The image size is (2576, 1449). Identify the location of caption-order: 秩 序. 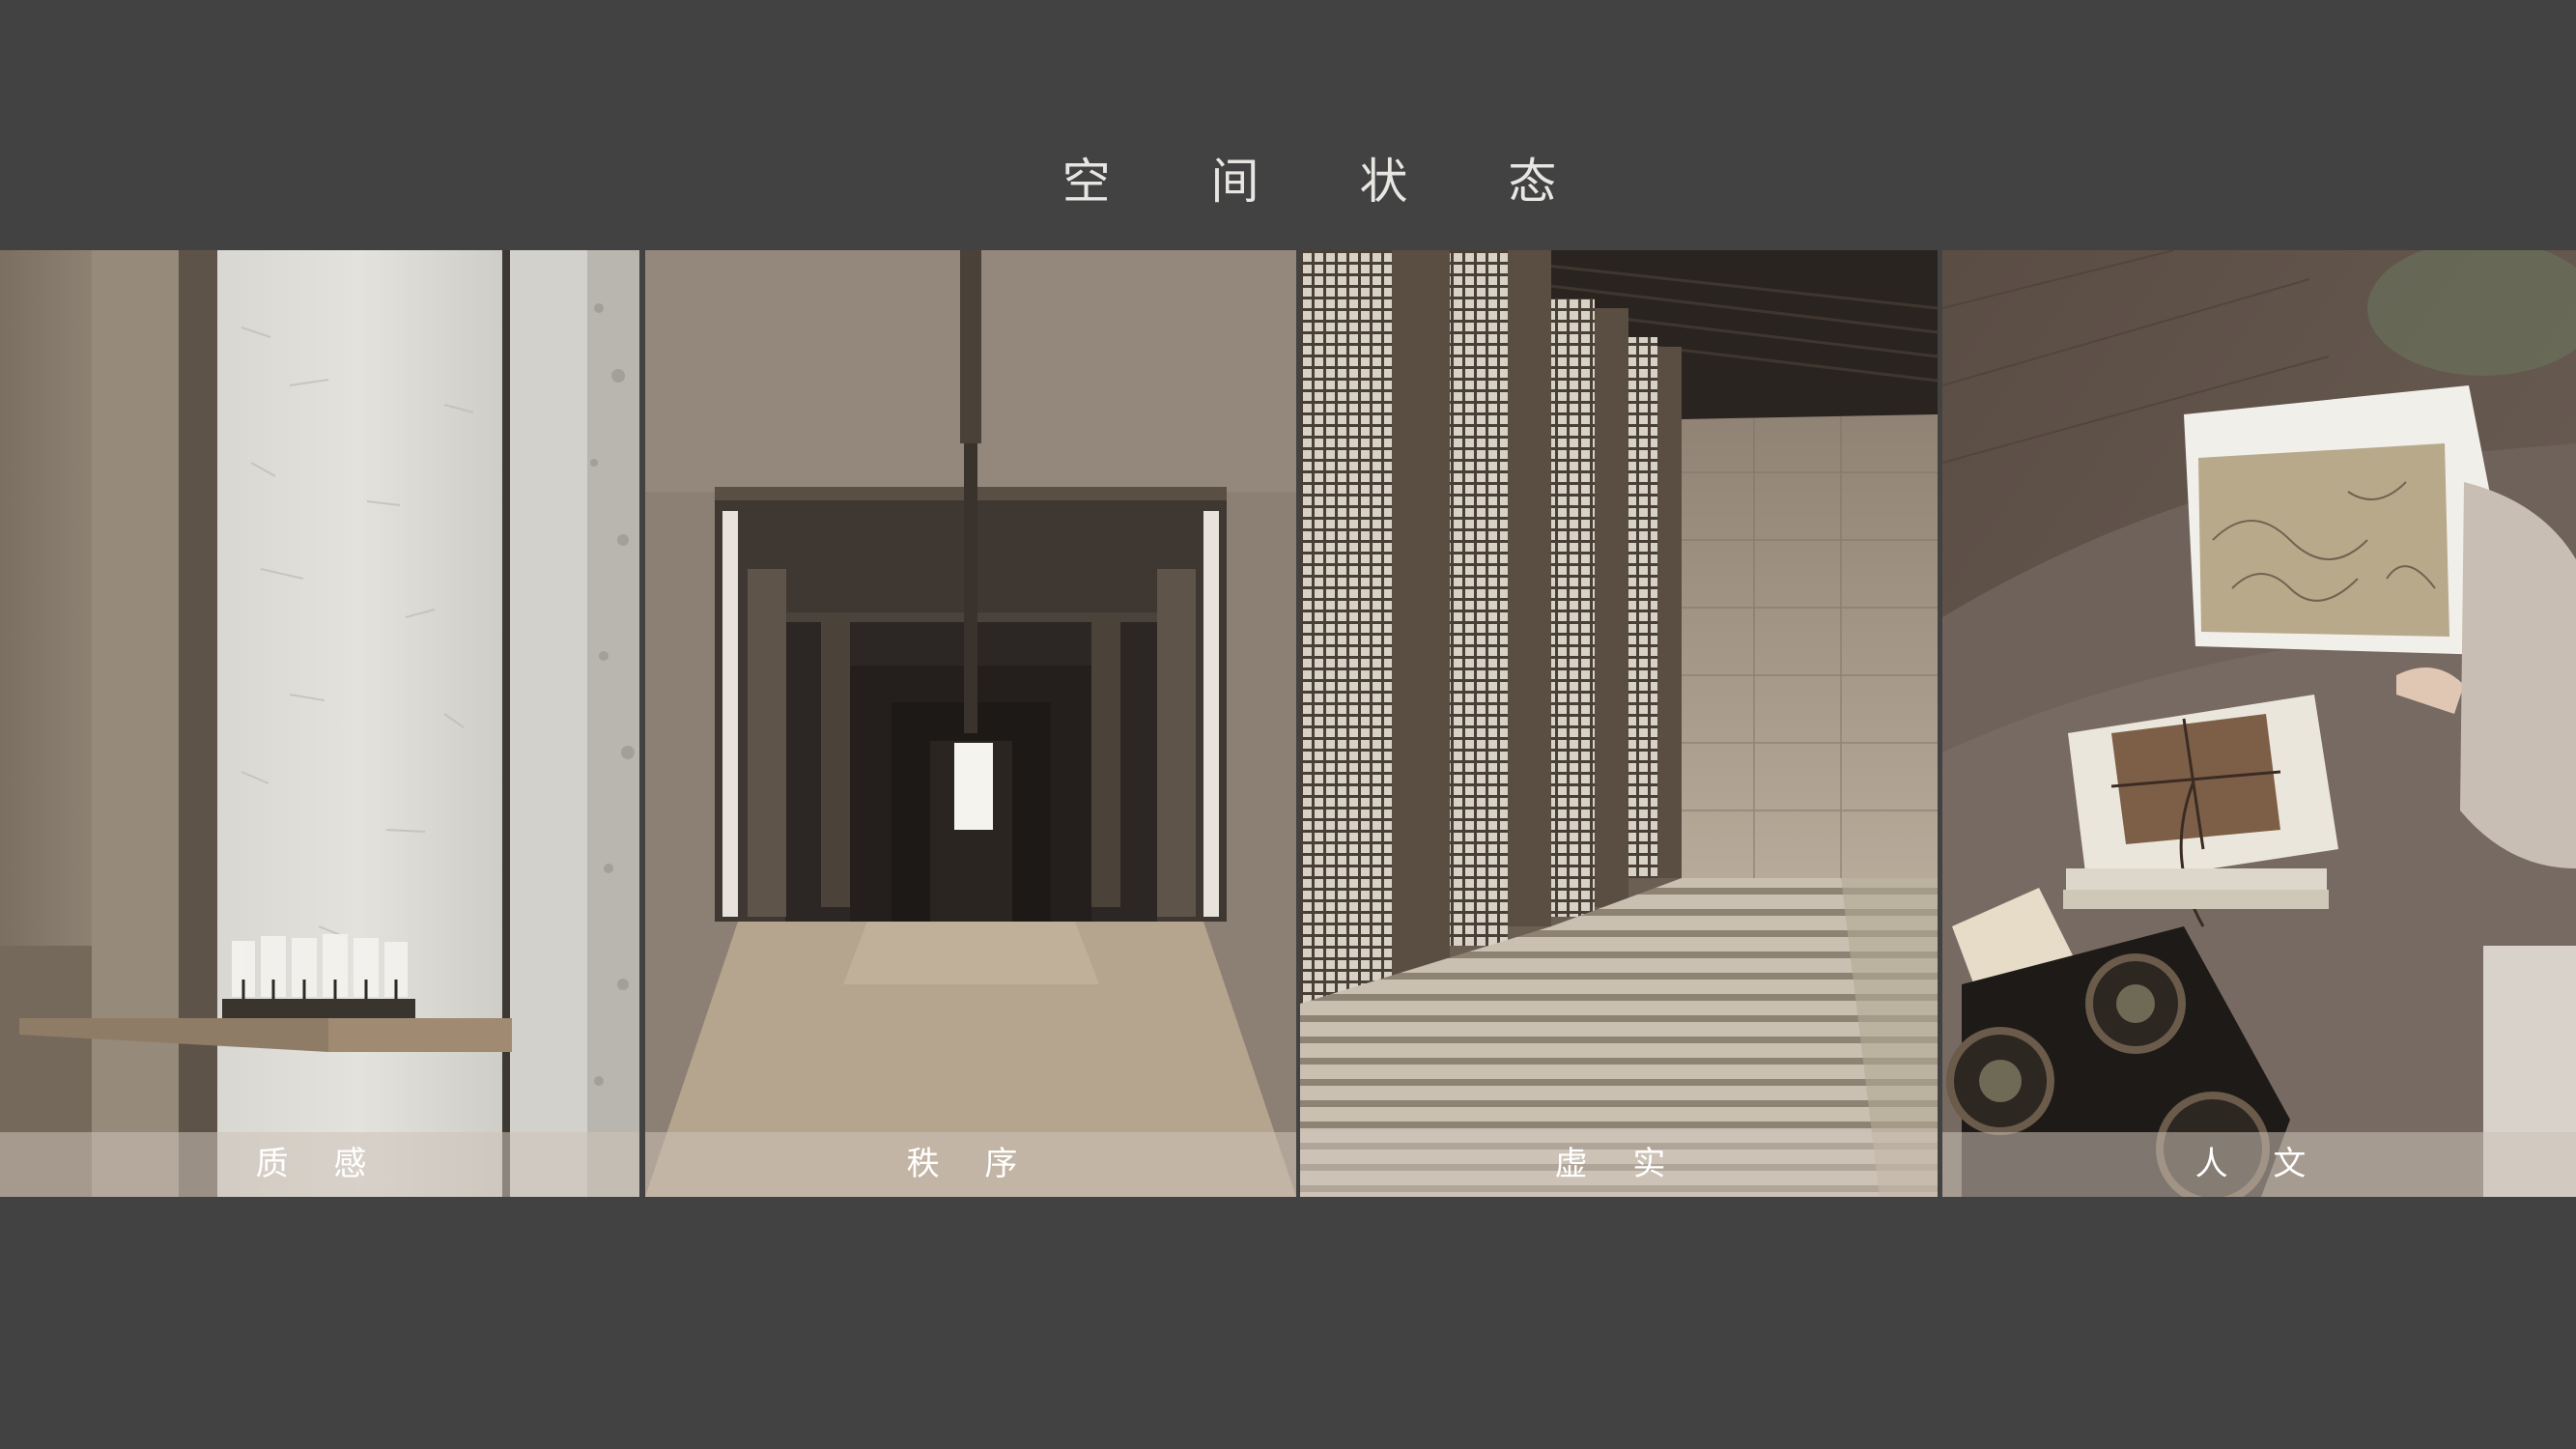
(970, 1164).